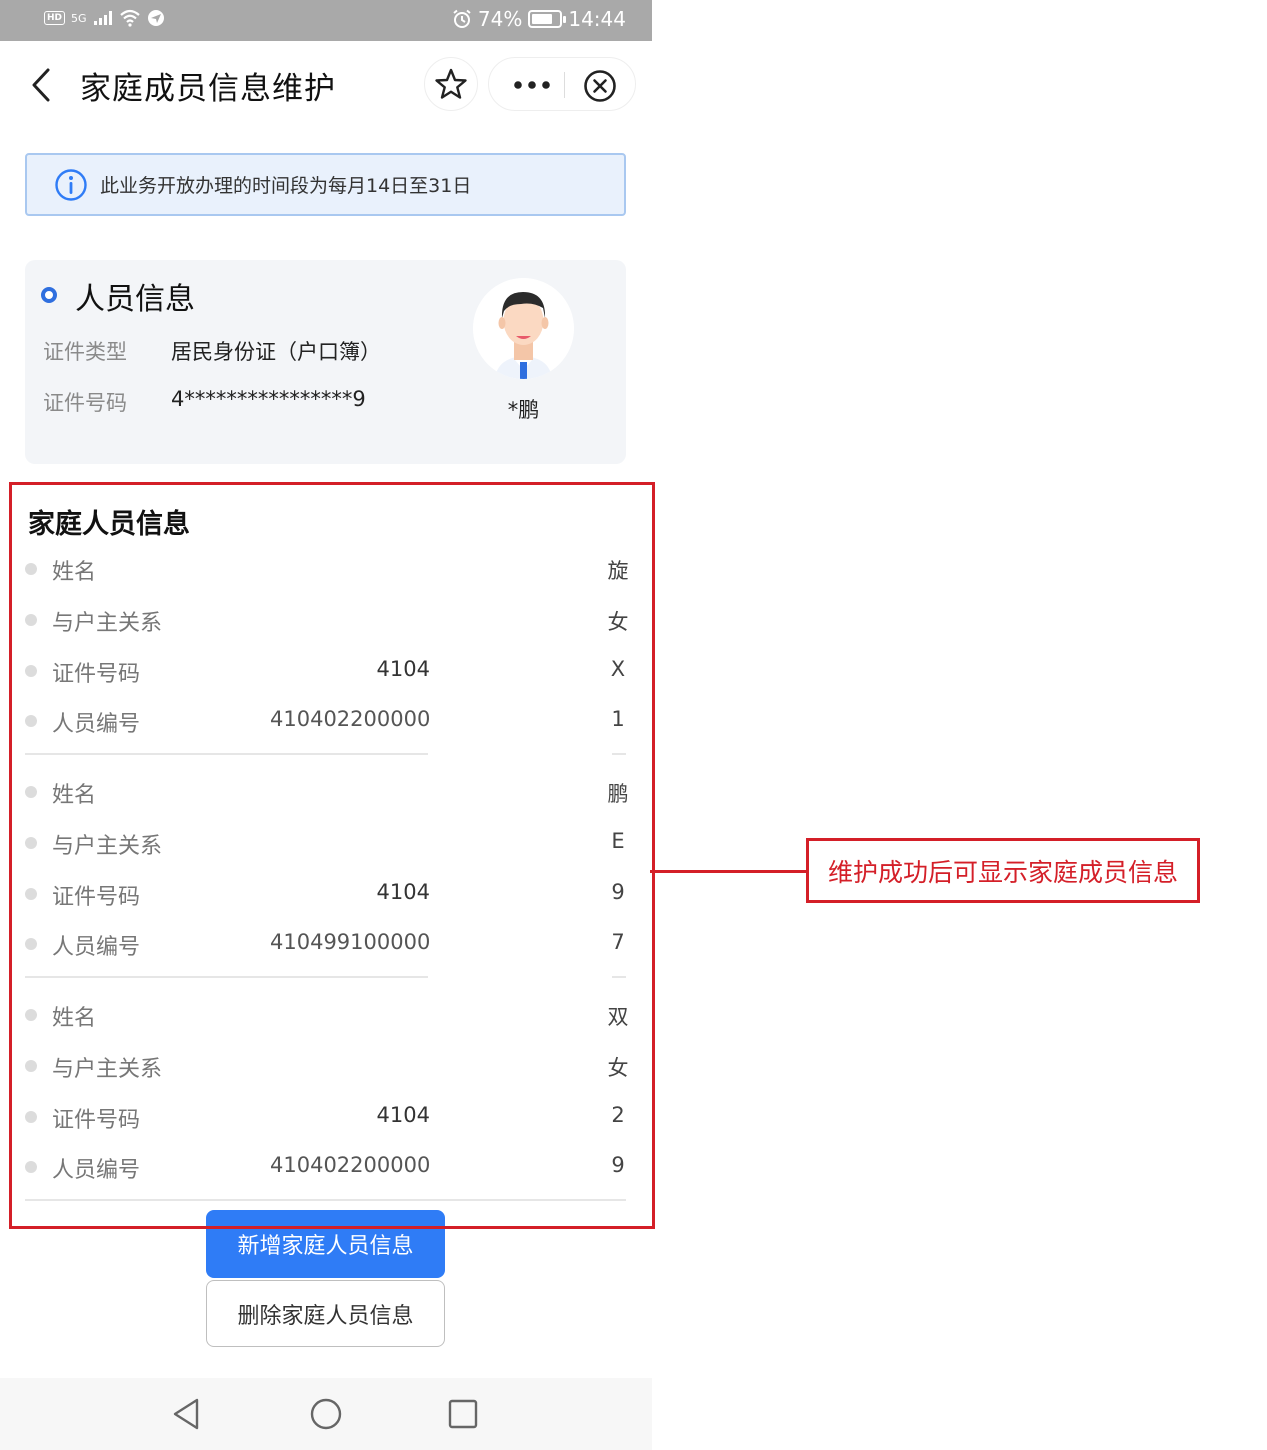  I want to click on alarm-icon, so click(462, 18).